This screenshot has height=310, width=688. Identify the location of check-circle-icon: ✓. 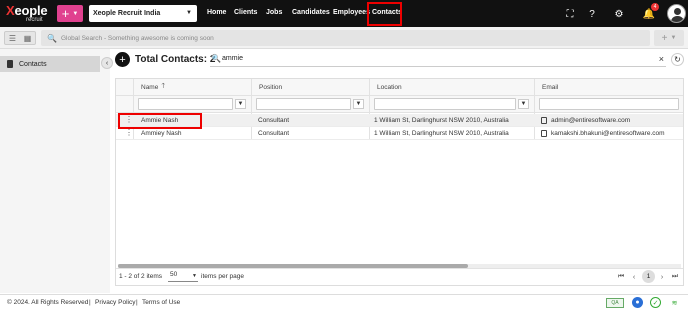
(655, 302).